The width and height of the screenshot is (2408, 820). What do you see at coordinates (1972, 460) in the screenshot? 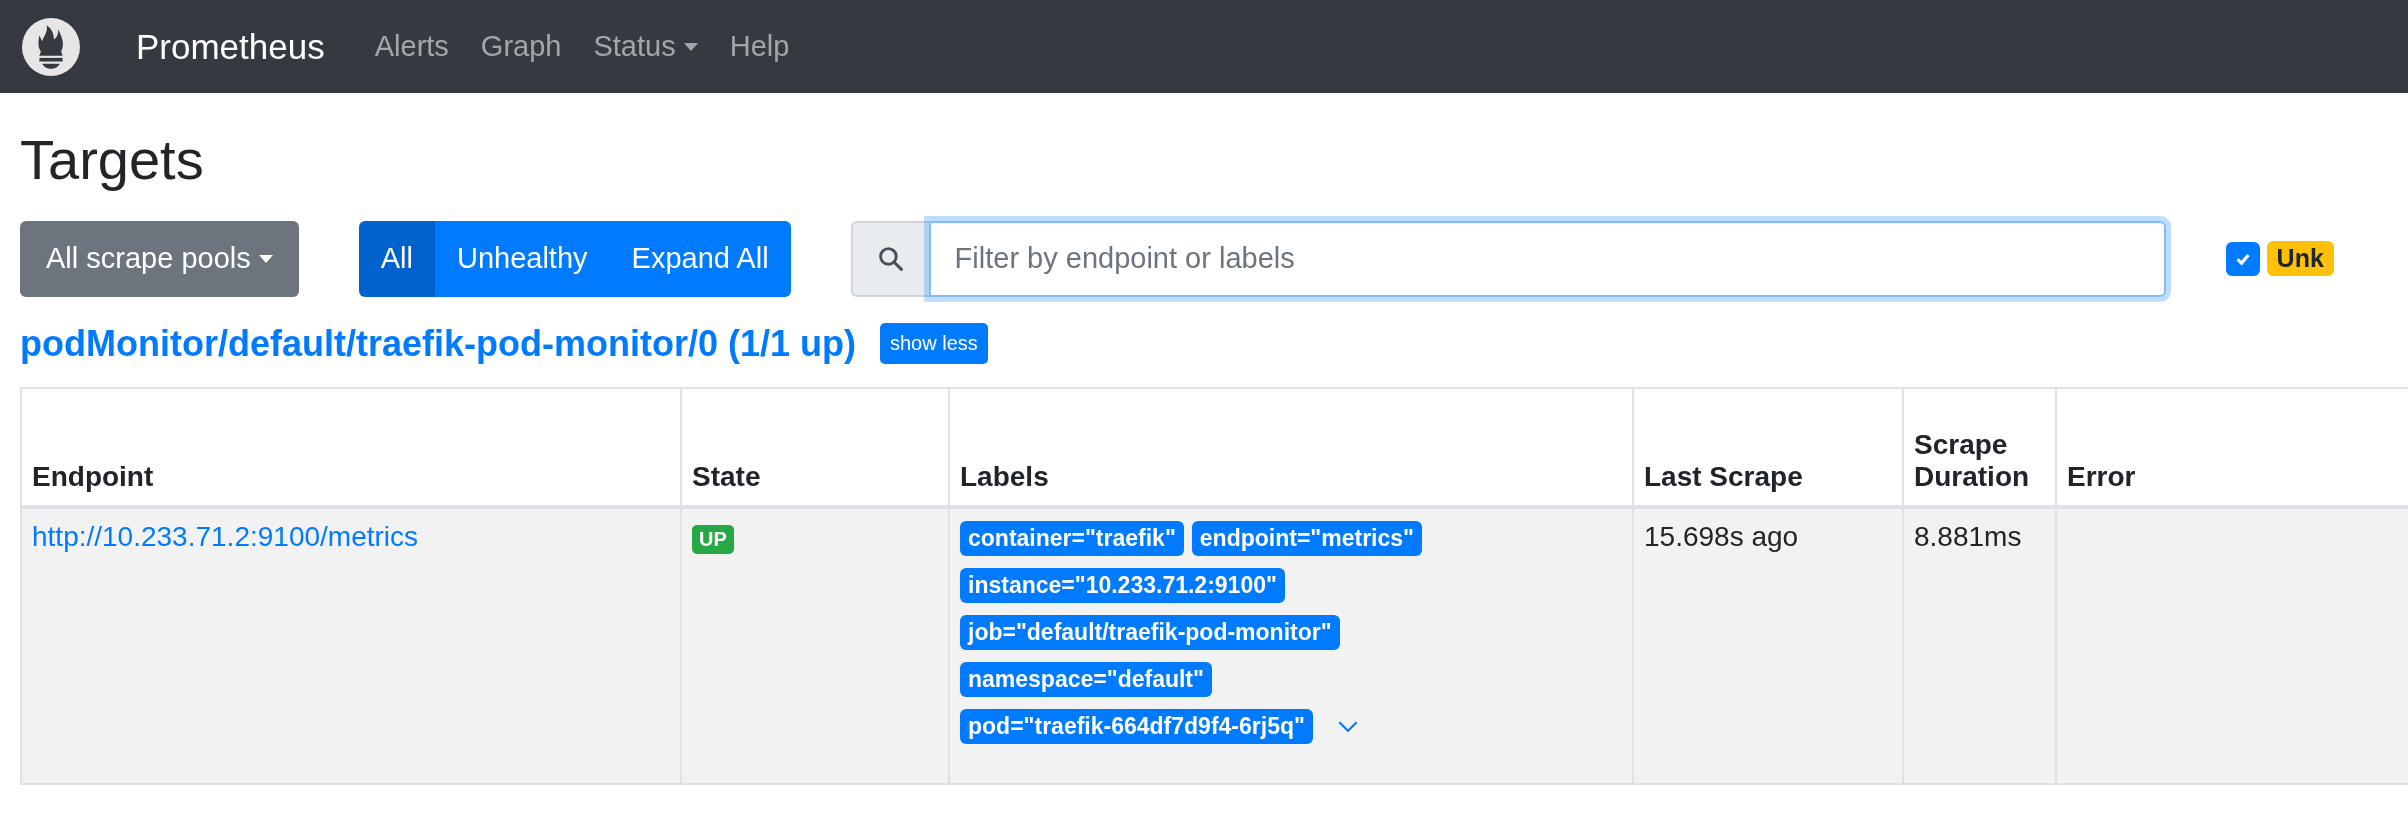
I see `column-header: Scrape Duration` at bounding box center [1972, 460].